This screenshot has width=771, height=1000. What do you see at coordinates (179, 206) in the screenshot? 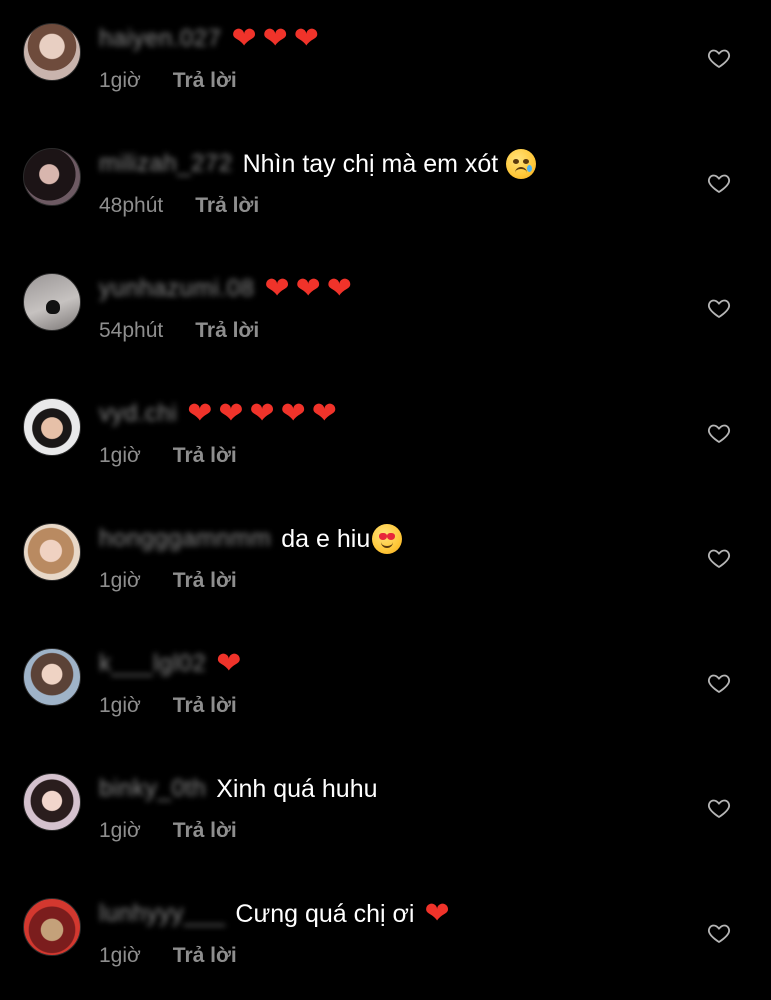
I see `comment-meta: 48phút Trả lời` at bounding box center [179, 206].